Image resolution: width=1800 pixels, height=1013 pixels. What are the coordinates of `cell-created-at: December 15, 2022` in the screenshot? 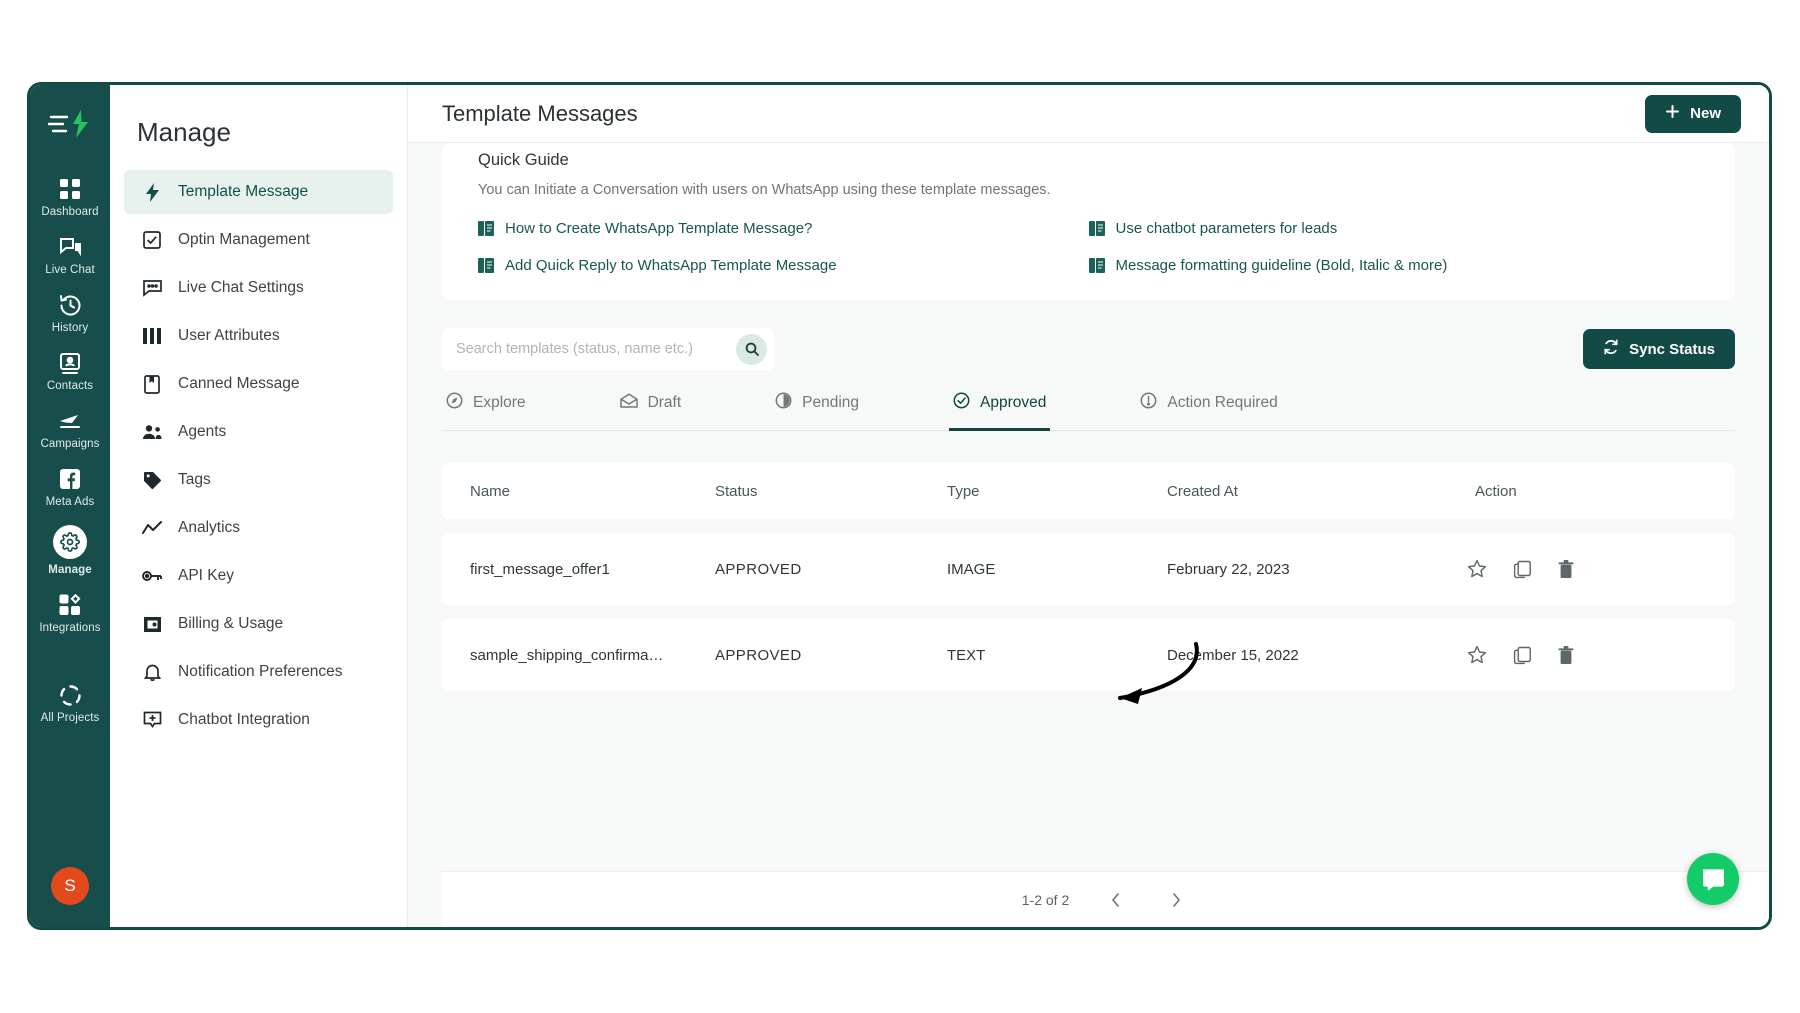 It's located at (1233, 655).